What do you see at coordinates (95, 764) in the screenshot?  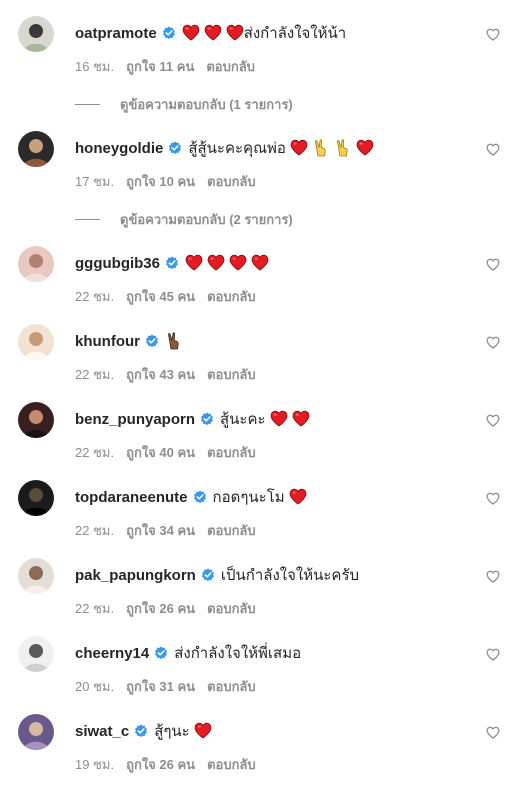 I see `comment-time: 19 ชม.` at bounding box center [95, 764].